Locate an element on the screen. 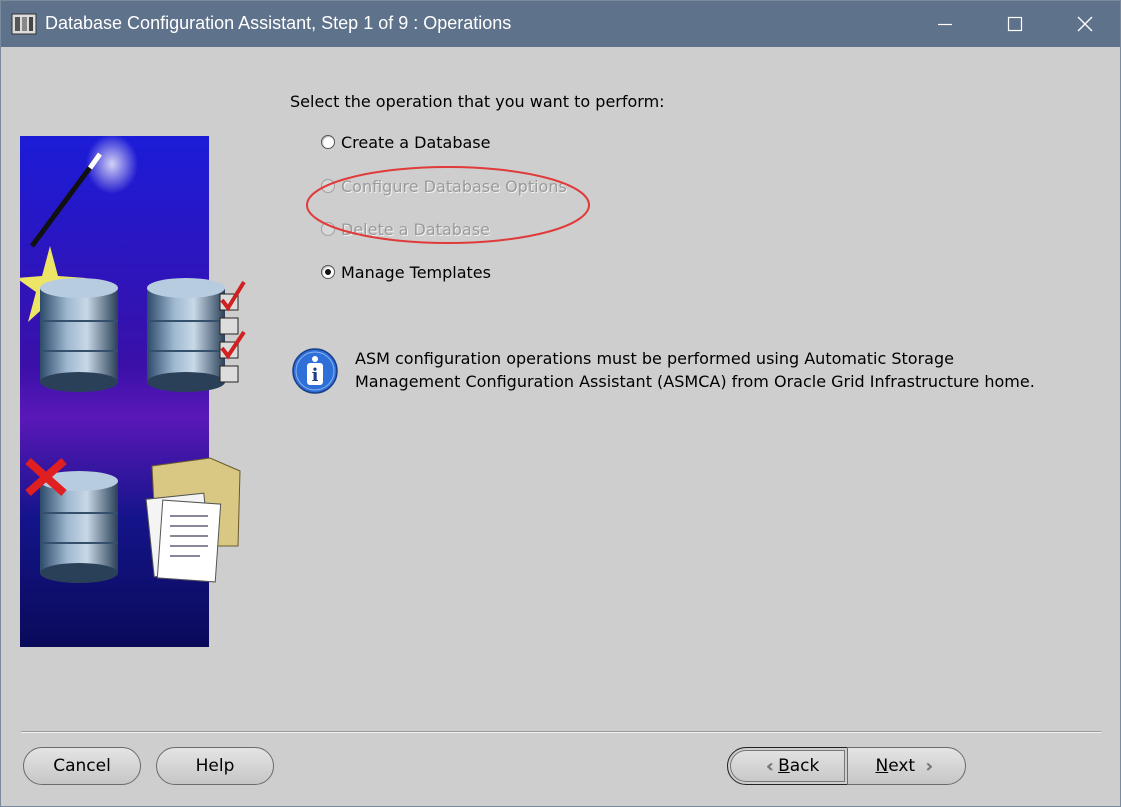 The height and width of the screenshot is (807, 1121). cancel-label: Cancel is located at coordinates (82, 766).